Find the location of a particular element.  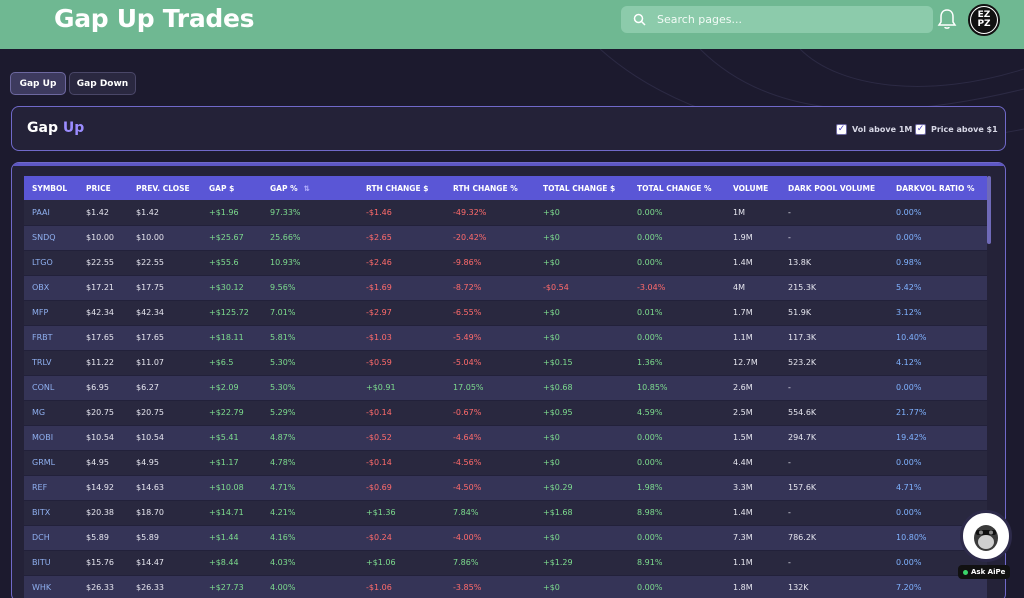

cell-gap-pct: 4.16% is located at coordinates (310, 538).